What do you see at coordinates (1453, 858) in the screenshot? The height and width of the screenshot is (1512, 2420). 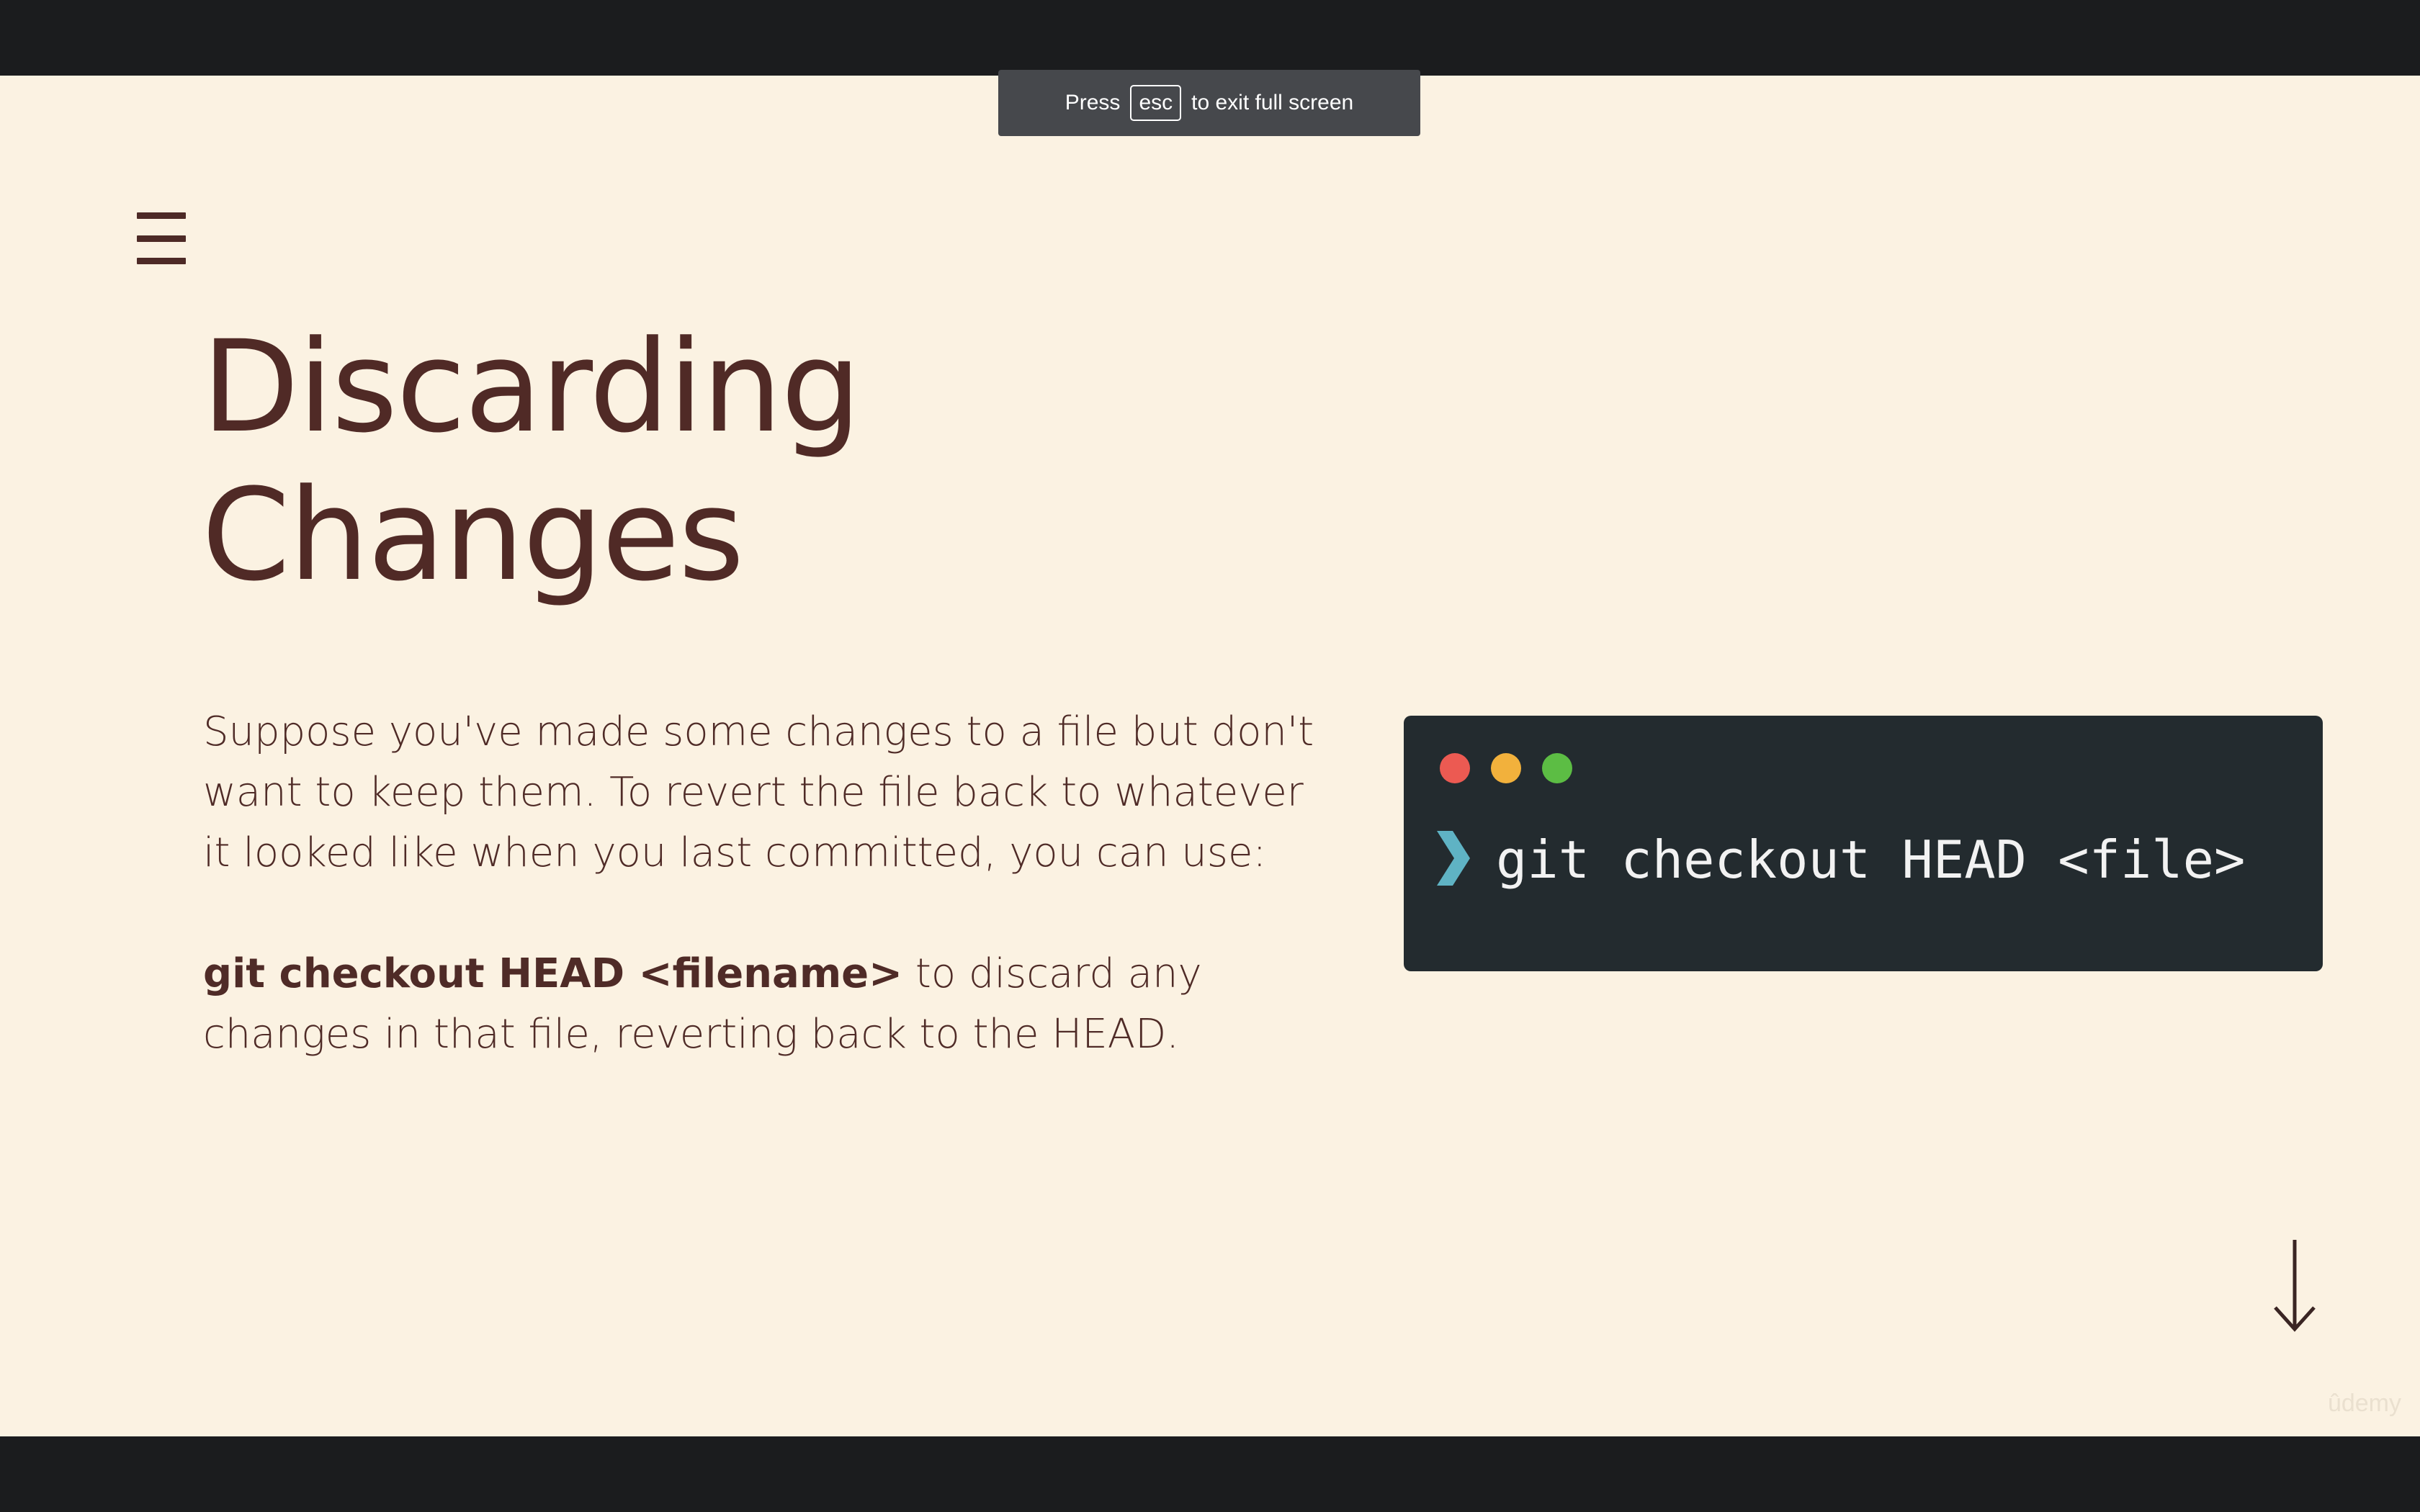 I see `chevron-right-icon` at bounding box center [1453, 858].